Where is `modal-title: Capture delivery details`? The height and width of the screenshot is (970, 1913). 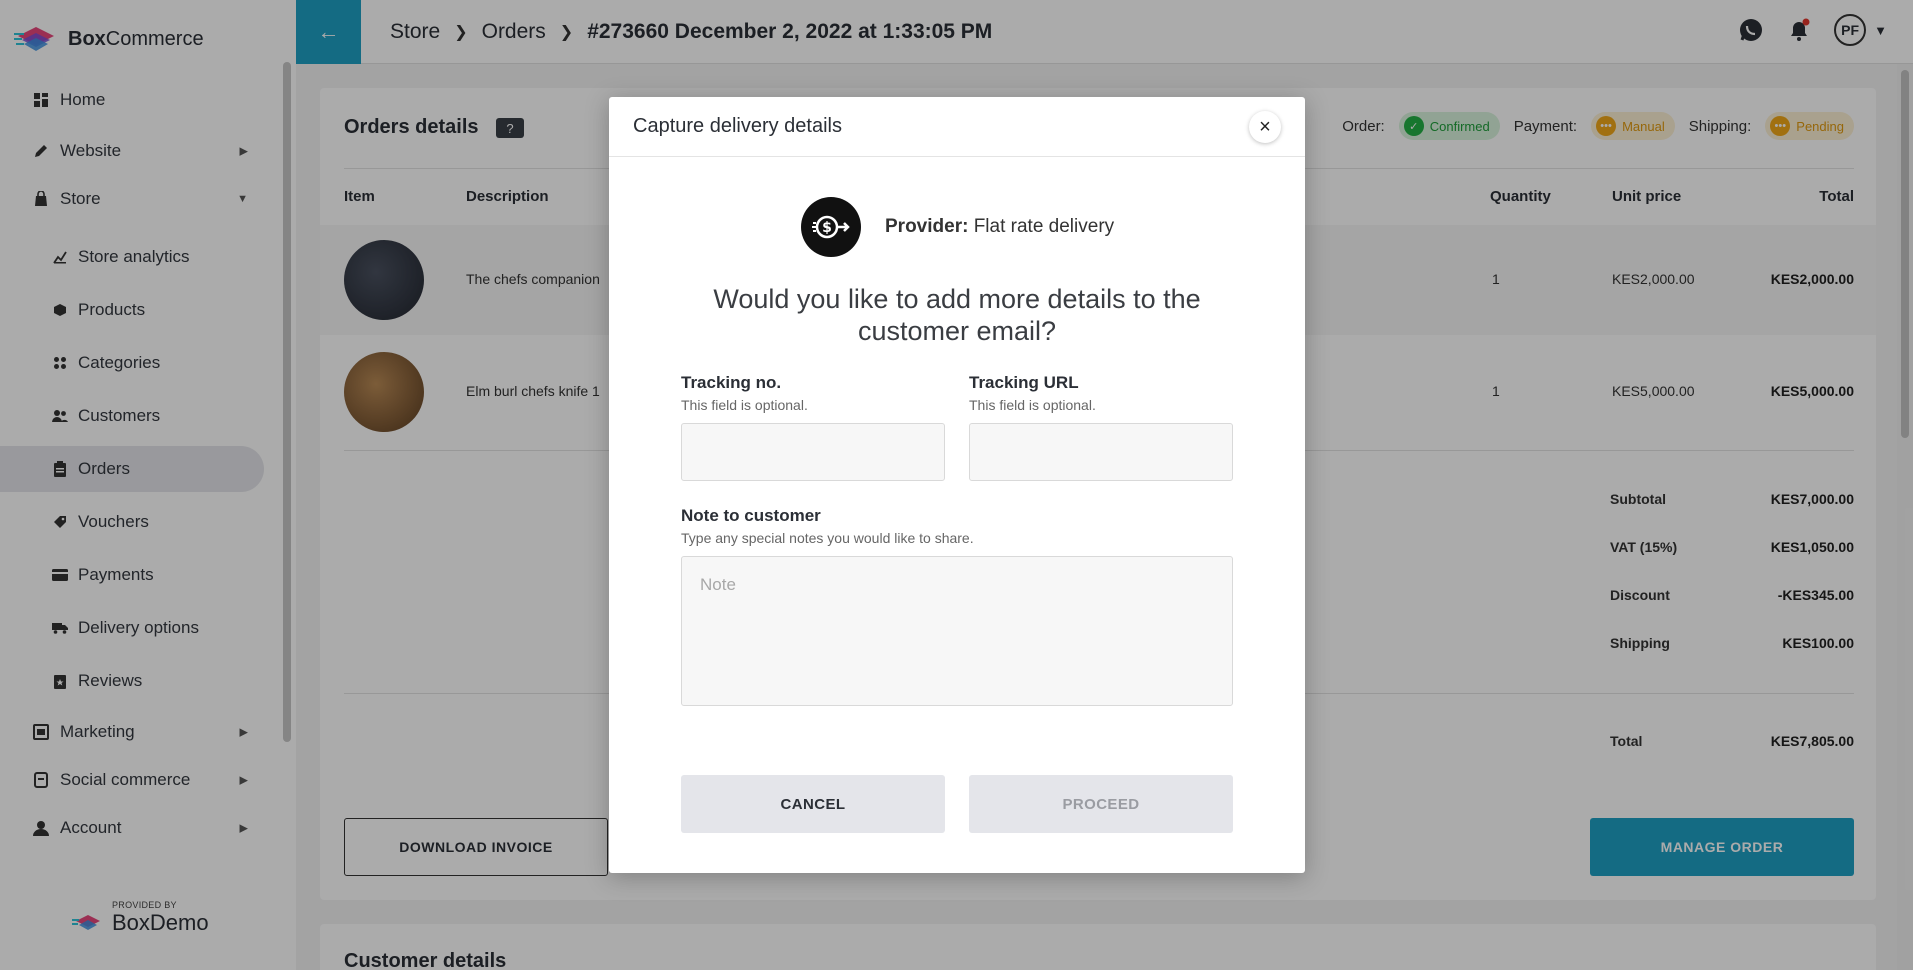 modal-title: Capture delivery details is located at coordinates (737, 126).